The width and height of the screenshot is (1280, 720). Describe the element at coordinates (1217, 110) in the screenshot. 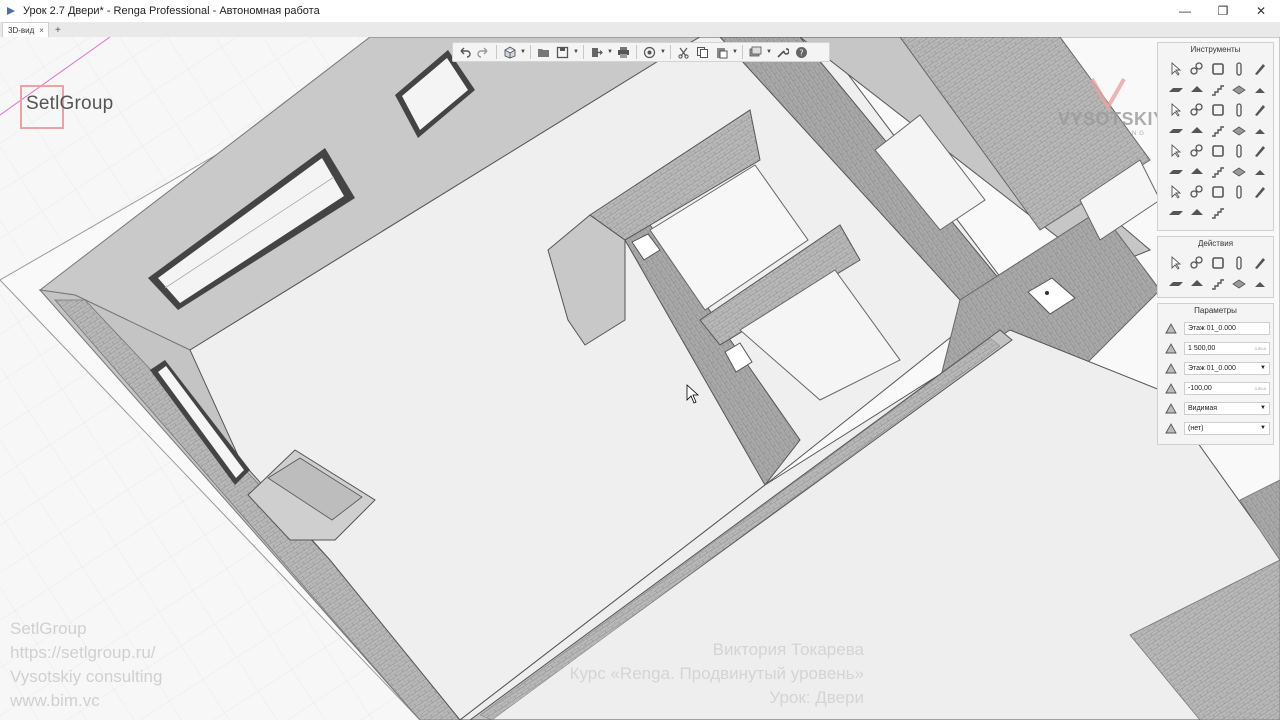

I see `opening-icon` at that location.